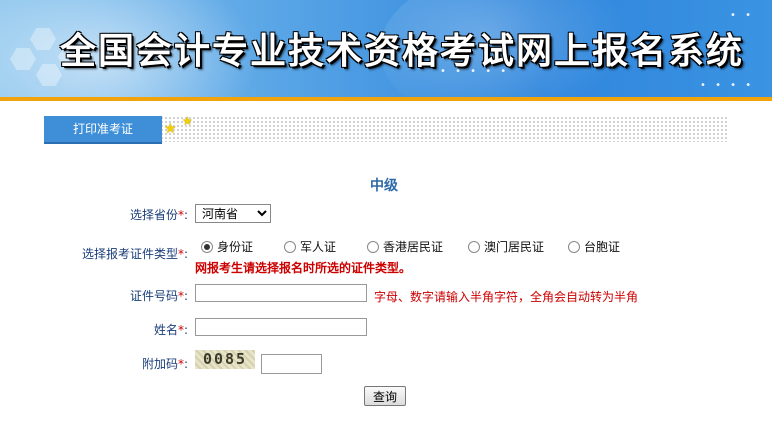 Image resolution: width=772 pixels, height=441 pixels. I want to click on name-label: 姓名*:, so click(170, 330).